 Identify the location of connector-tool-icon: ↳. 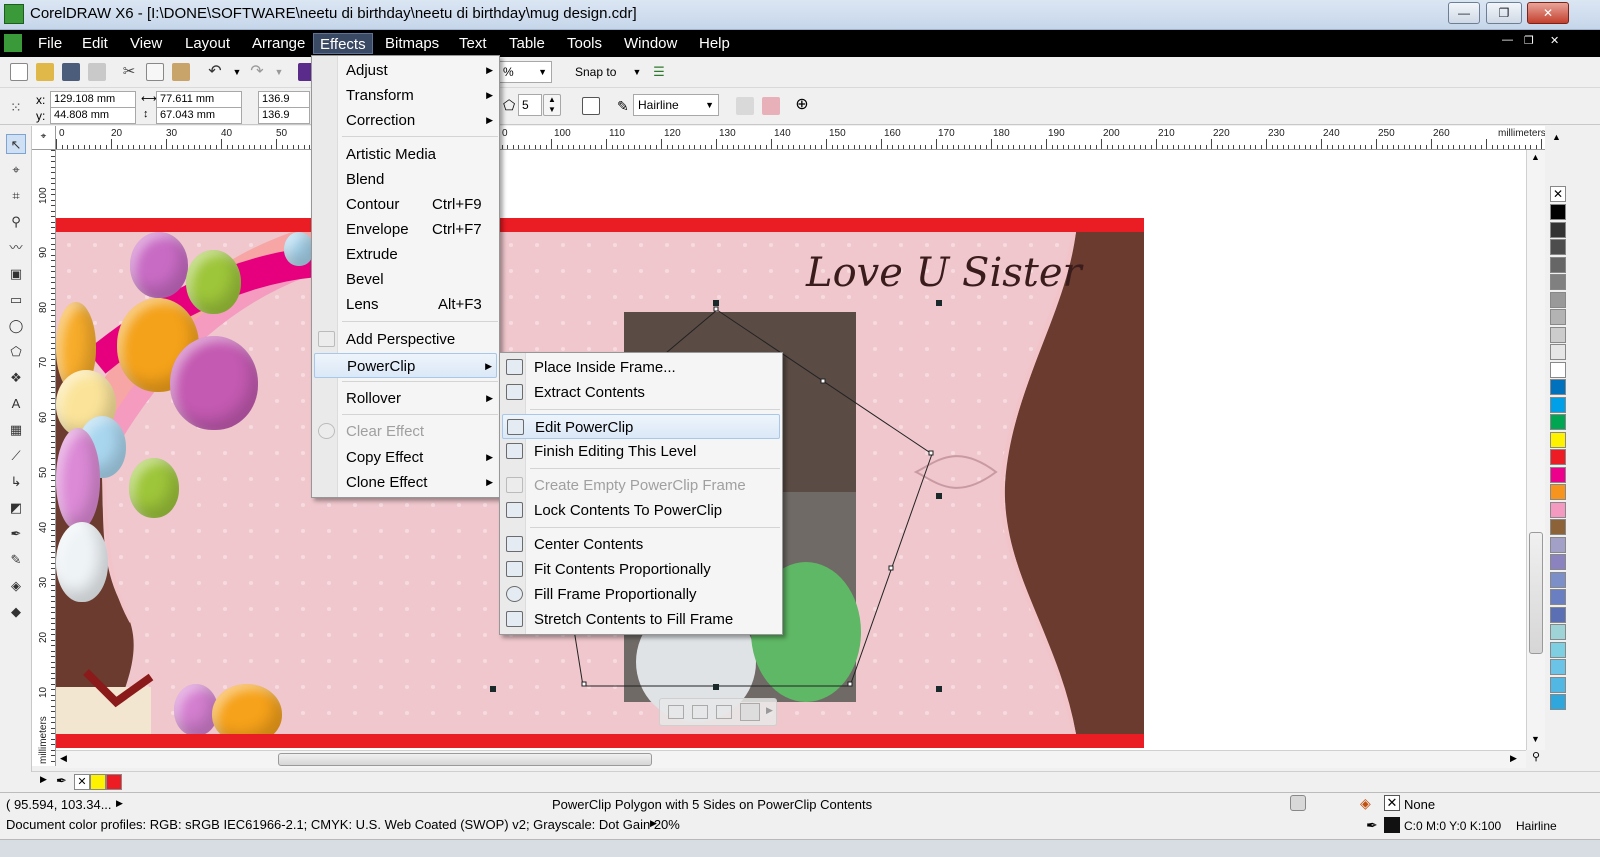
(16, 482).